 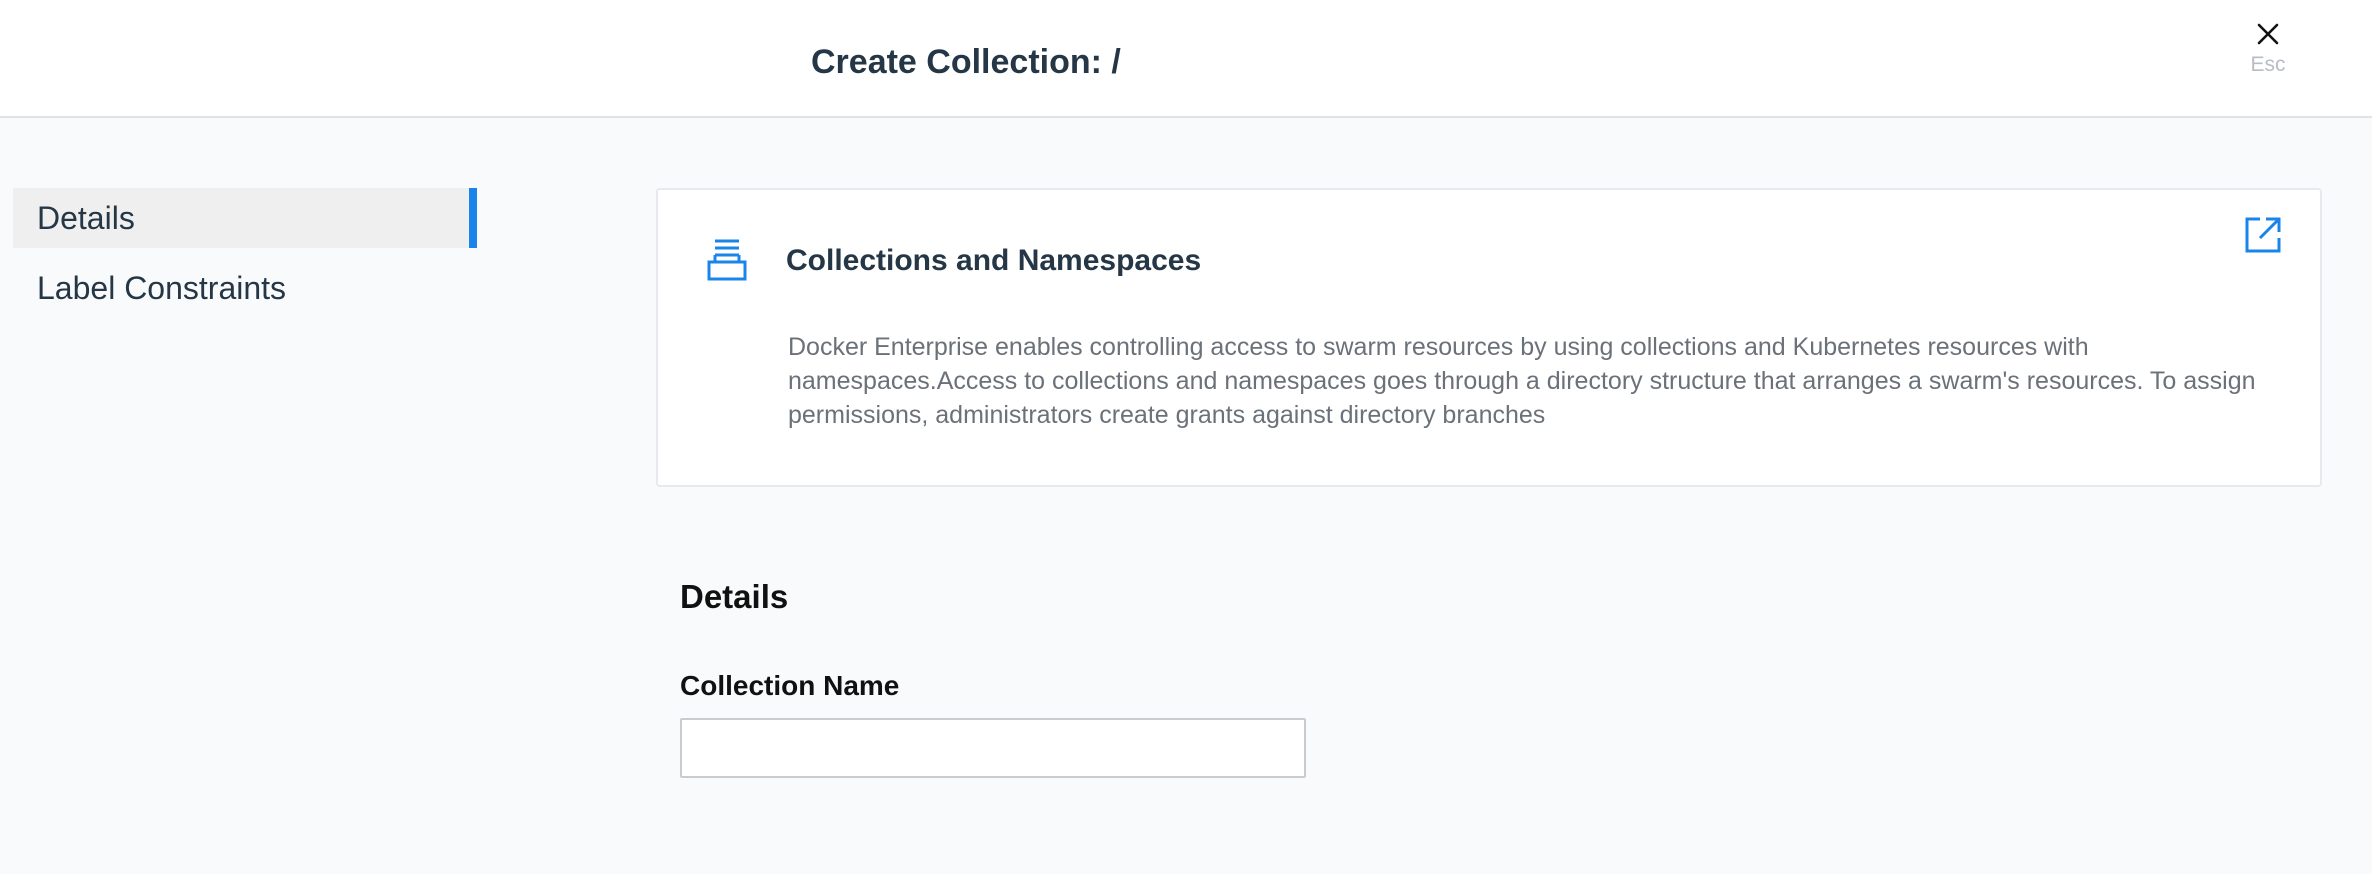 I want to click on collection-name-label: Collection Name, so click(x=790, y=685).